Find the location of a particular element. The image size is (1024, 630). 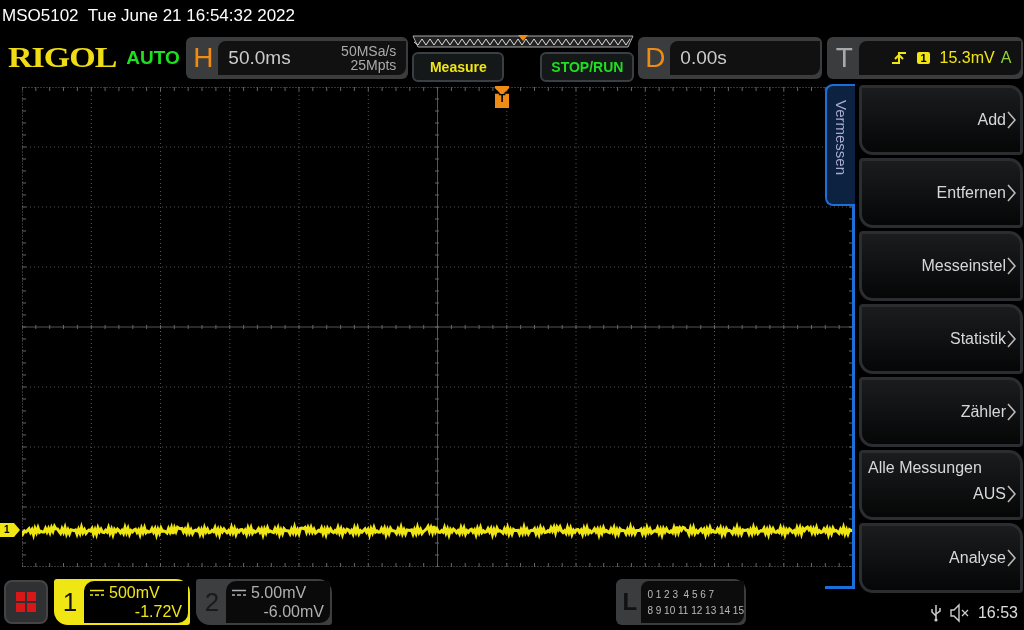

home-button is located at coordinates (26, 602).